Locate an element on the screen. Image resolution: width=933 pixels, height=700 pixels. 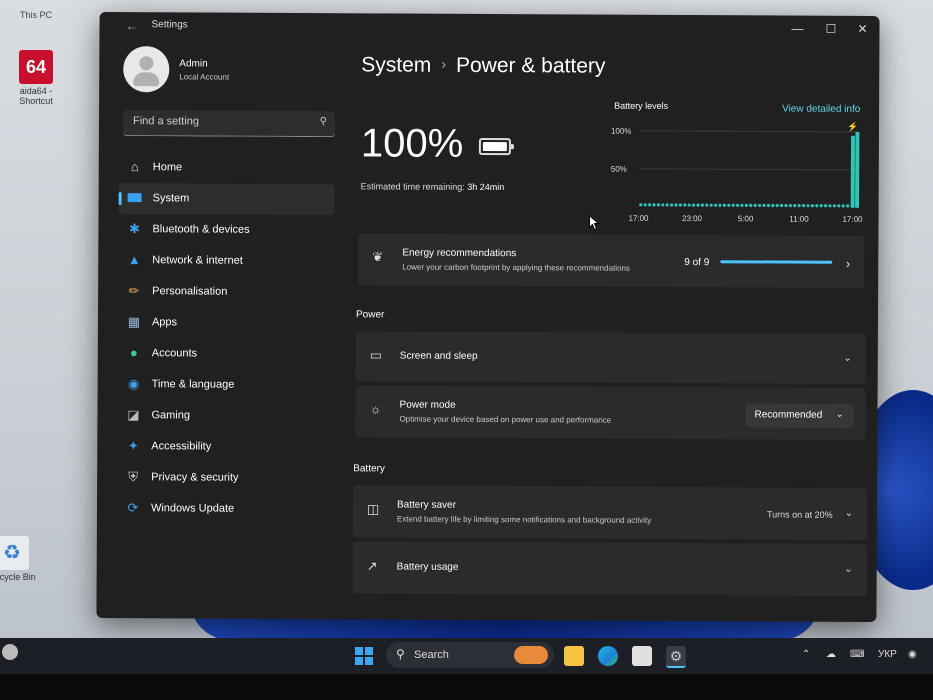
aida64-icon: 64 is located at coordinates (36, 67).